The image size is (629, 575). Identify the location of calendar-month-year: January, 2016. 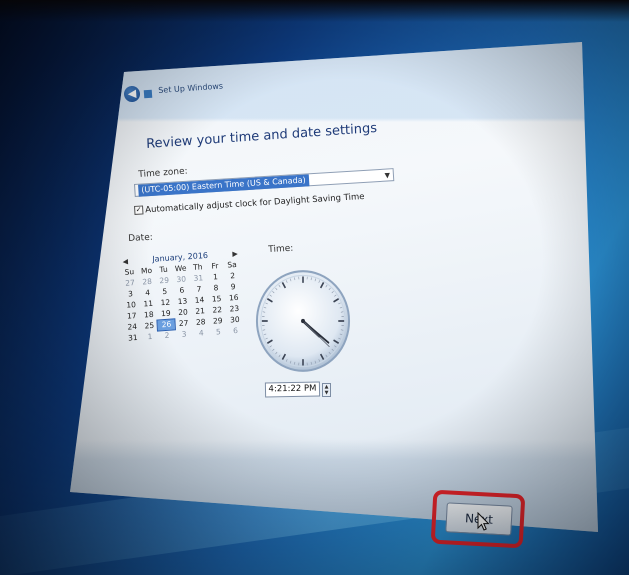
(180, 257).